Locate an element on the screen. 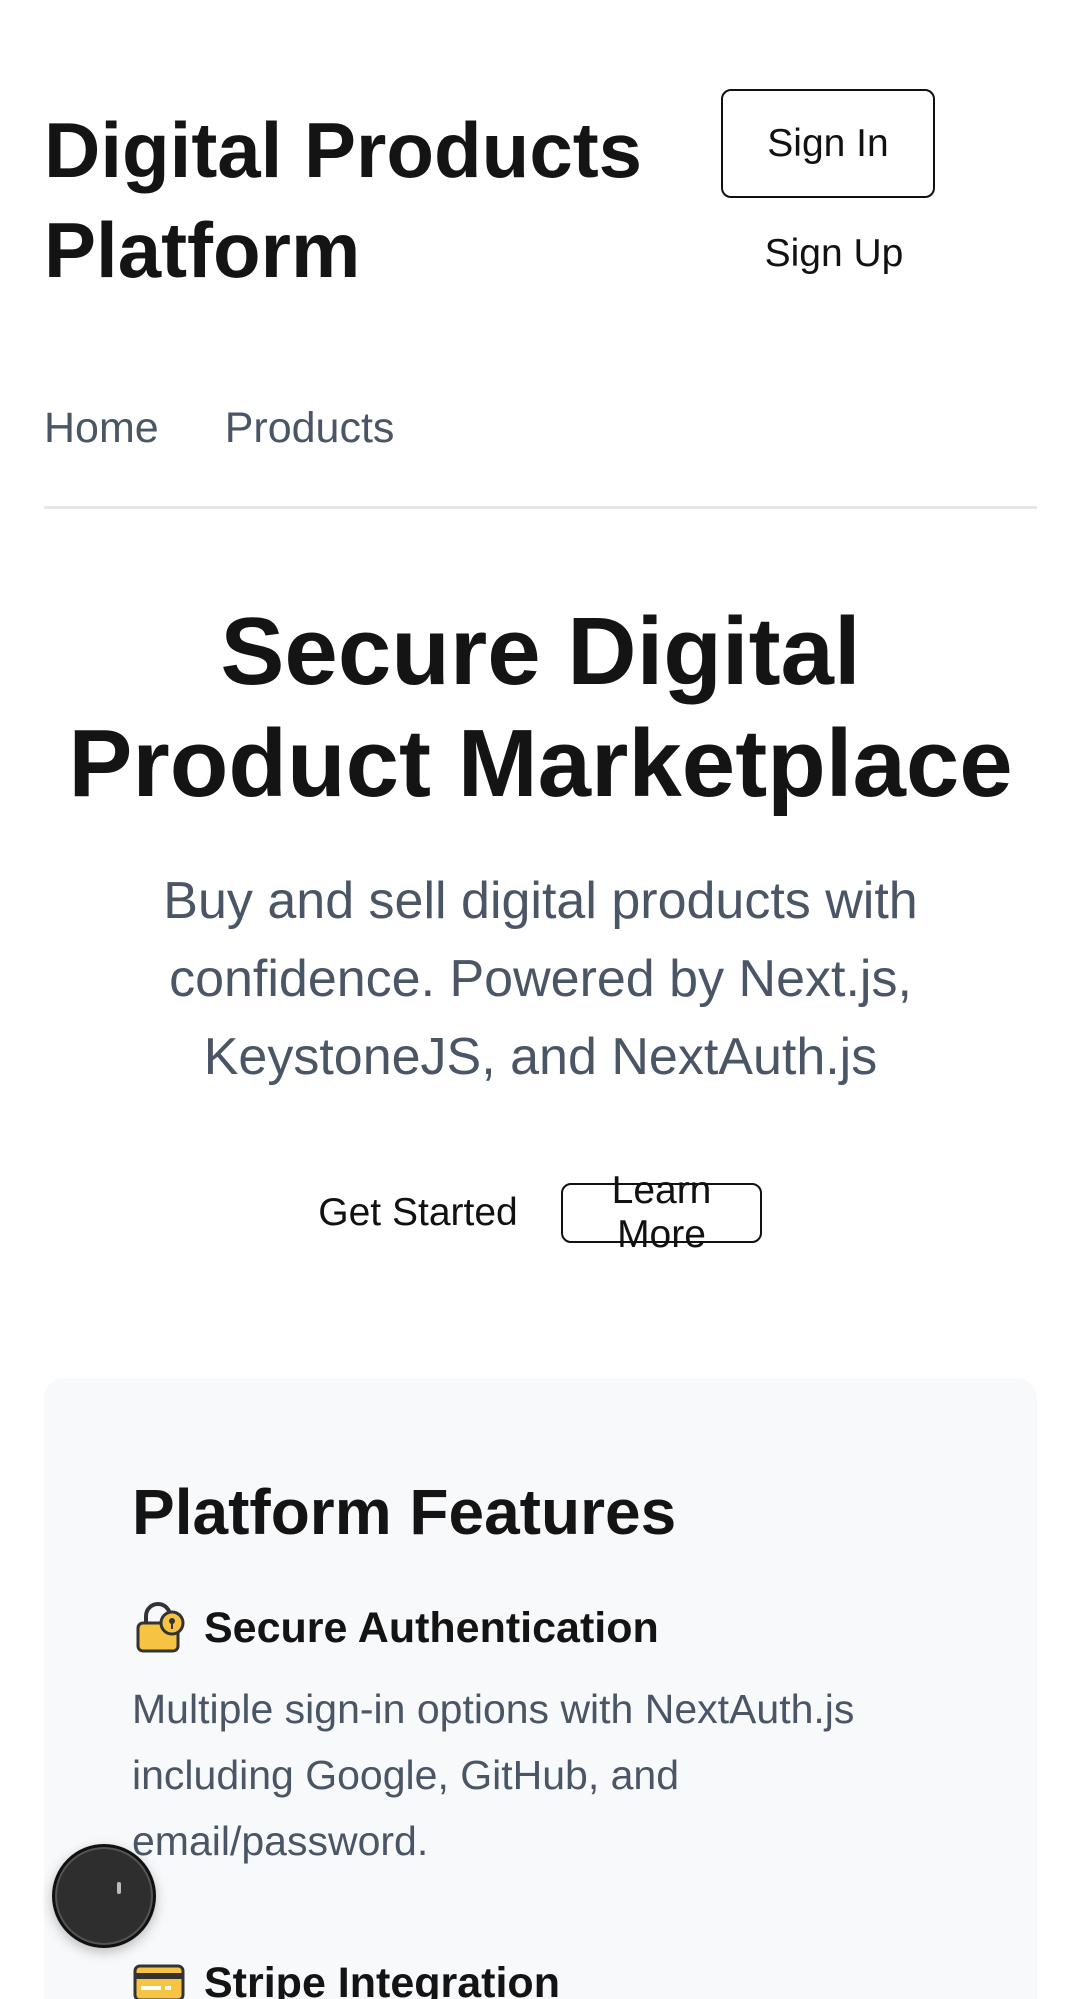 The image size is (1081, 1999). main-nav: Home Products is located at coordinates (219, 428).